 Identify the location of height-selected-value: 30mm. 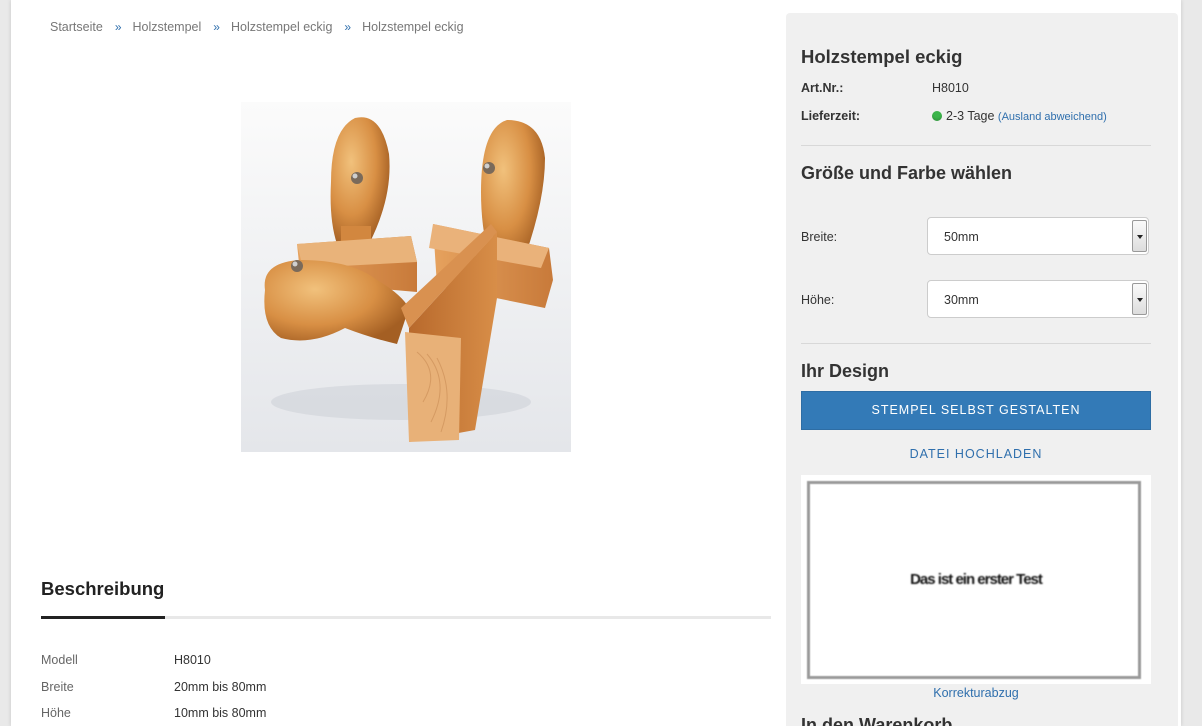
(961, 300).